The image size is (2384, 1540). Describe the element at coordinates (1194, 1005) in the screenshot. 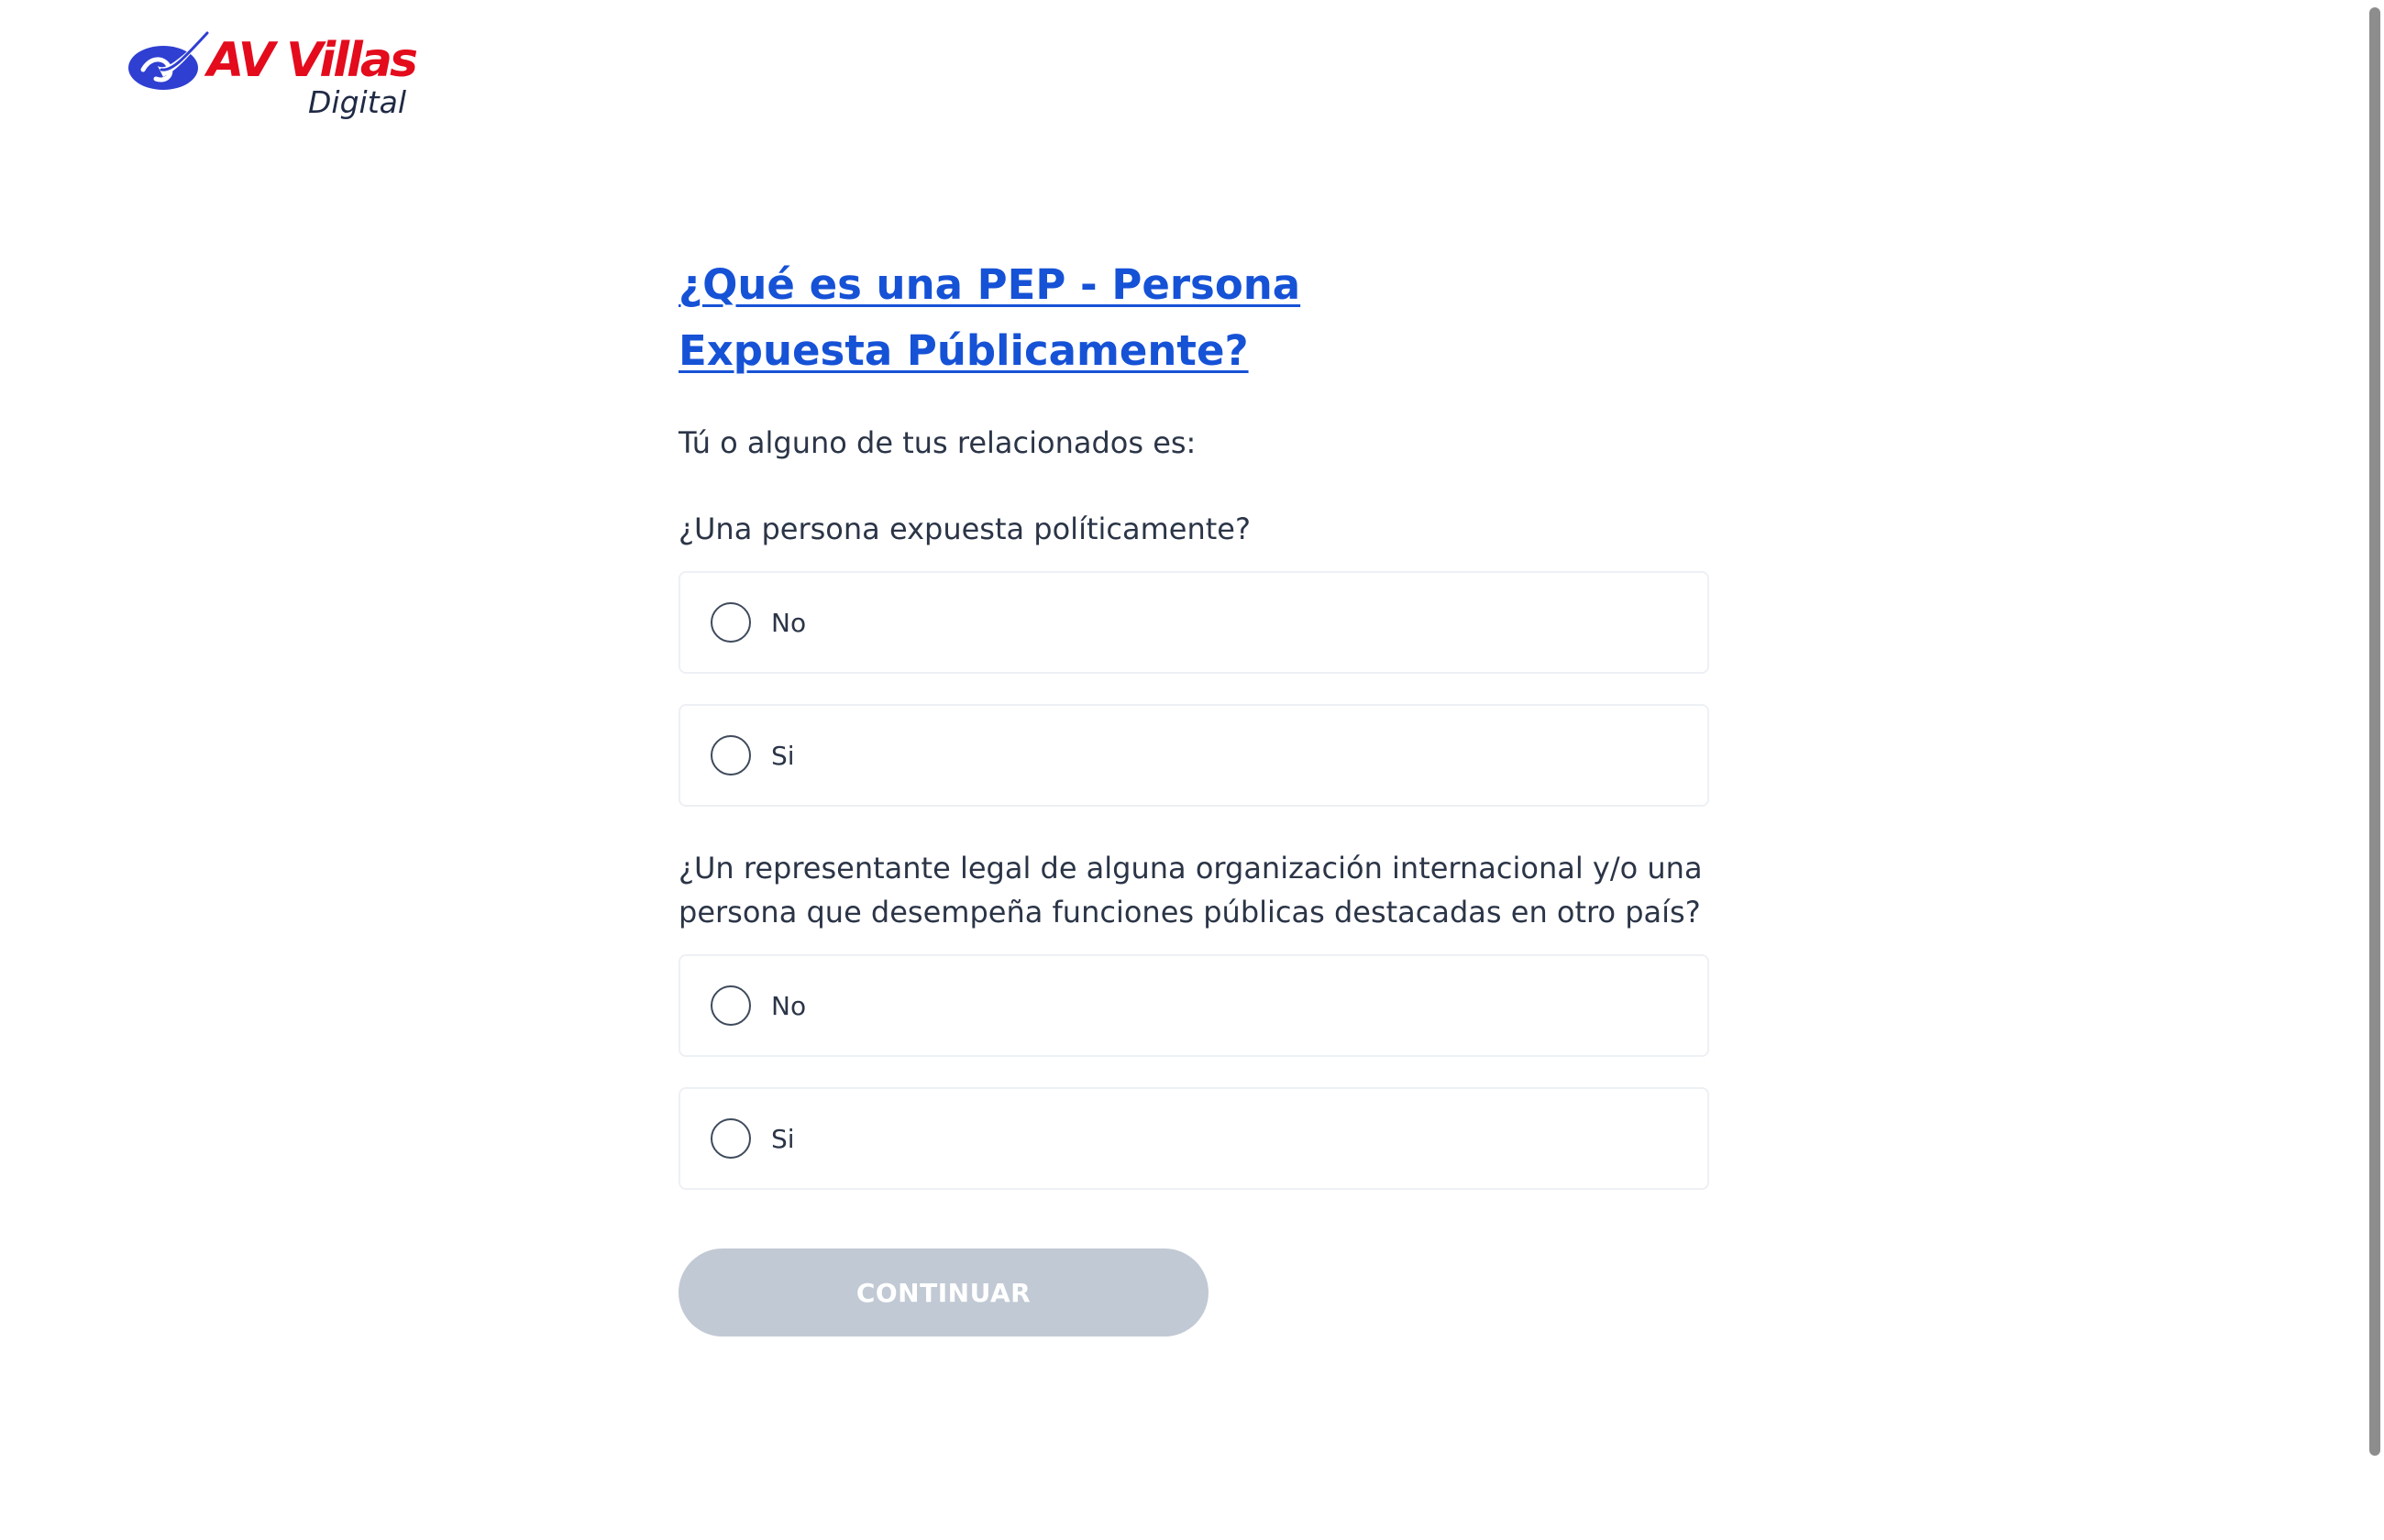

I see `question-2-option-no: No` at that location.